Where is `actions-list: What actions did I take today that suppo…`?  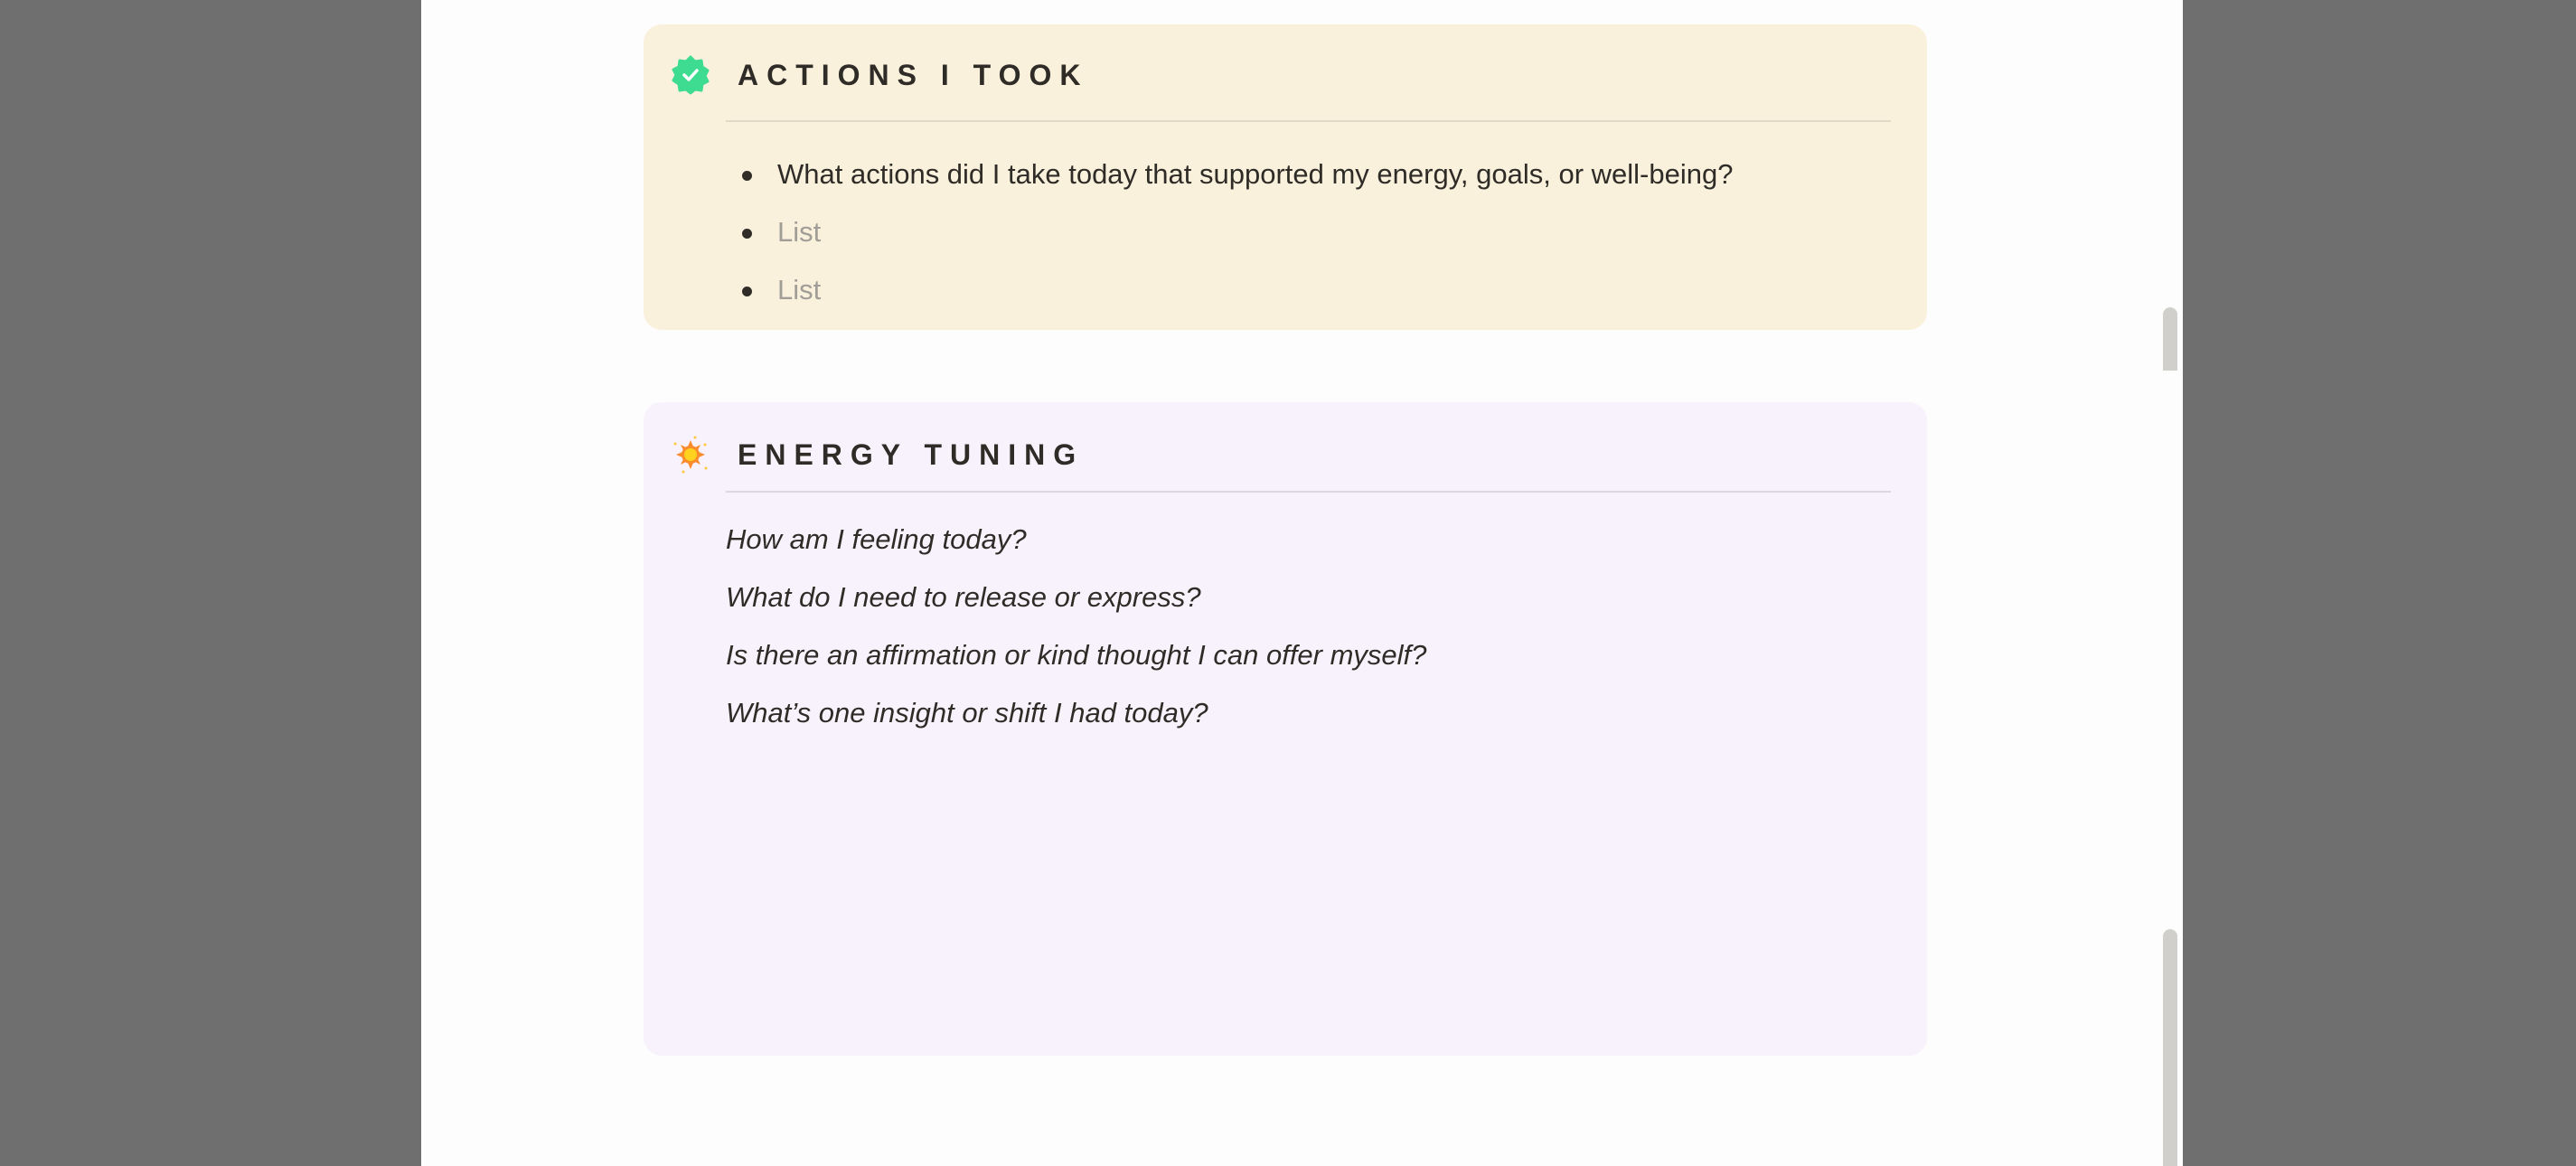 actions-list: What actions did I take today that suppo… is located at coordinates (1230, 233).